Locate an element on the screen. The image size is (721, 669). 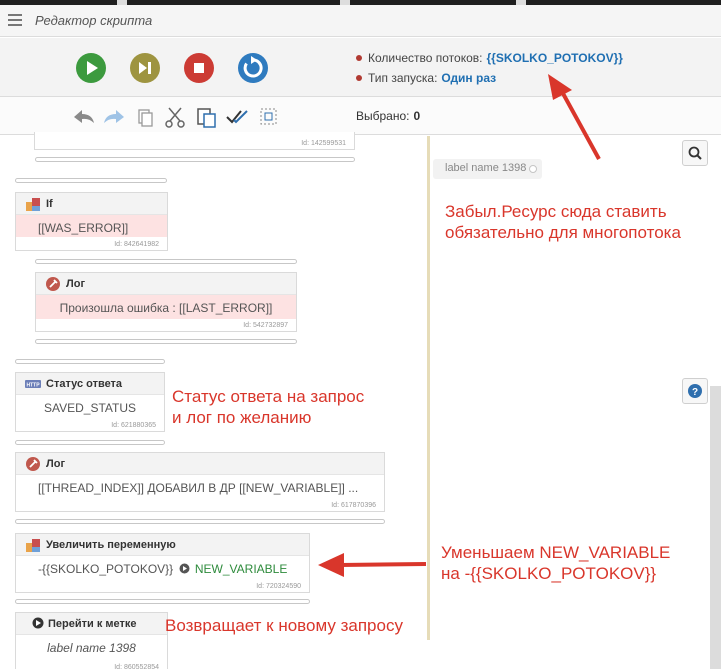
launch-type-row: Тип запуска: Один раз is located at coordinates (426, 78).